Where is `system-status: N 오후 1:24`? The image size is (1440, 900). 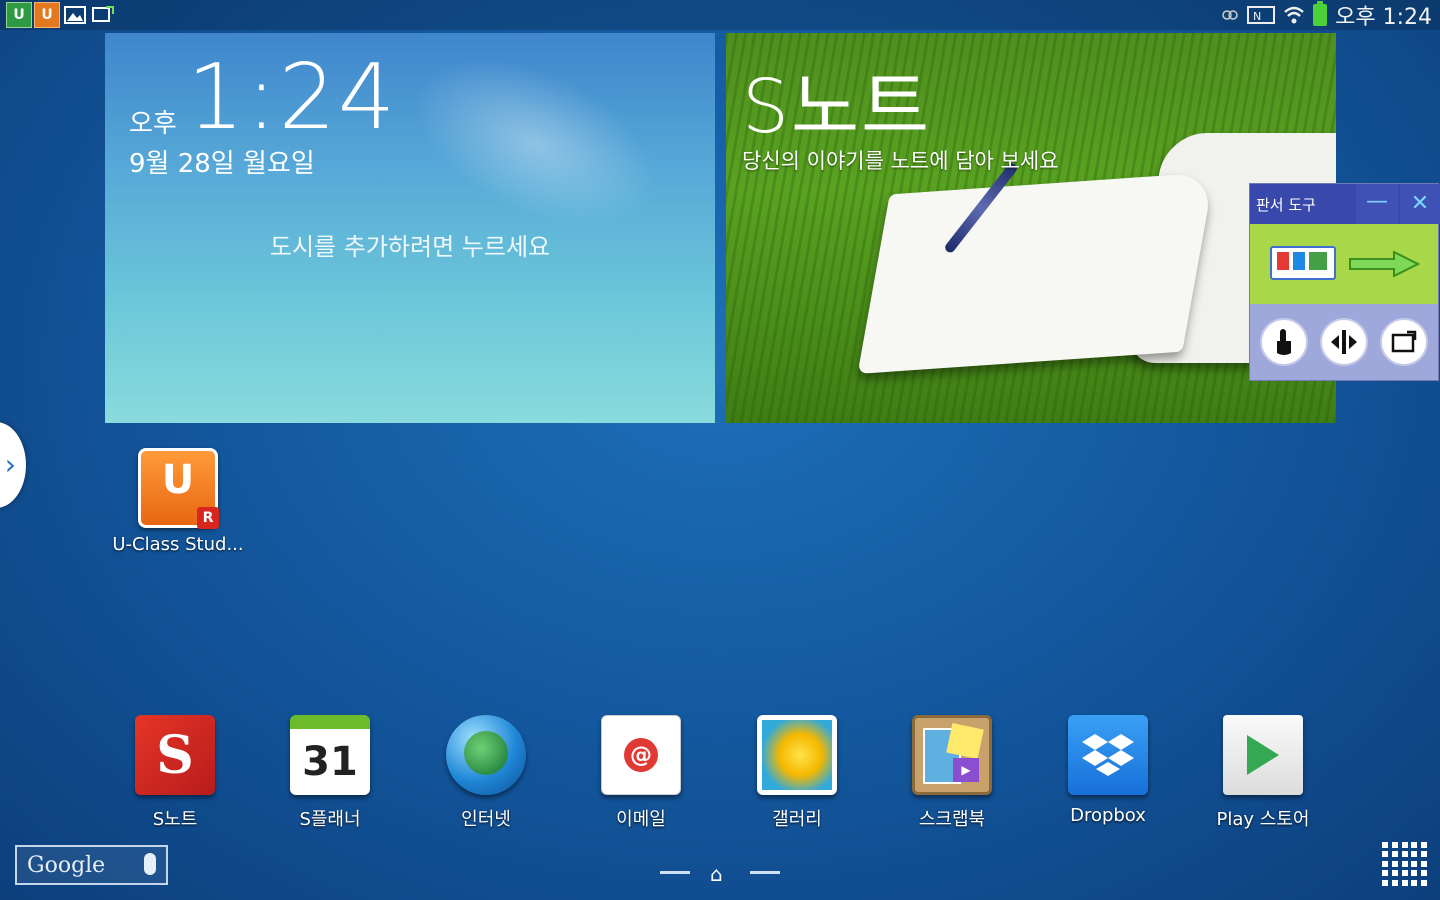 system-status: N 오후 1:24 is located at coordinates (1326, 15).